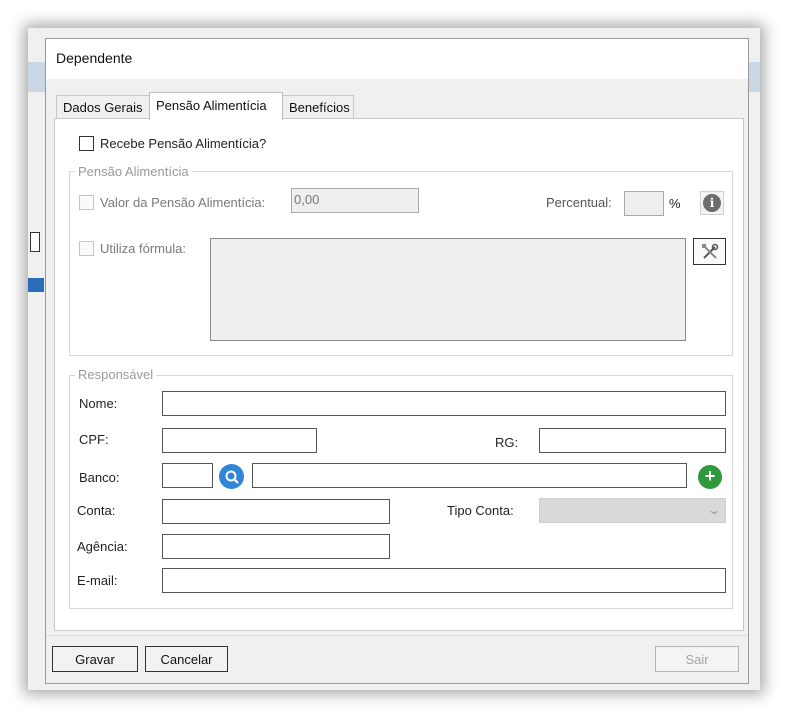 This screenshot has width=790, height=720. What do you see at coordinates (133, 171) in the screenshot?
I see `pension-group-title: Pensão Alimentícia` at bounding box center [133, 171].